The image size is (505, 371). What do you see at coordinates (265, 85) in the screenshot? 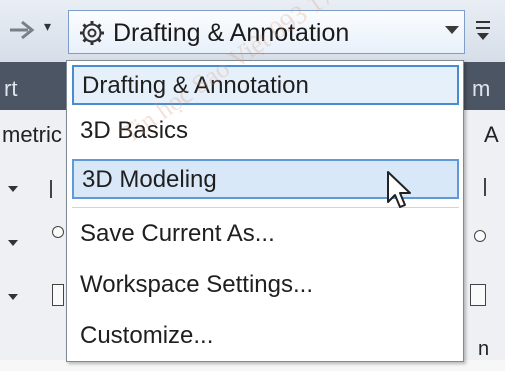
I see `menu-item-drafting-annotation: Drafting & Annotation` at bounding box center [265, 85].